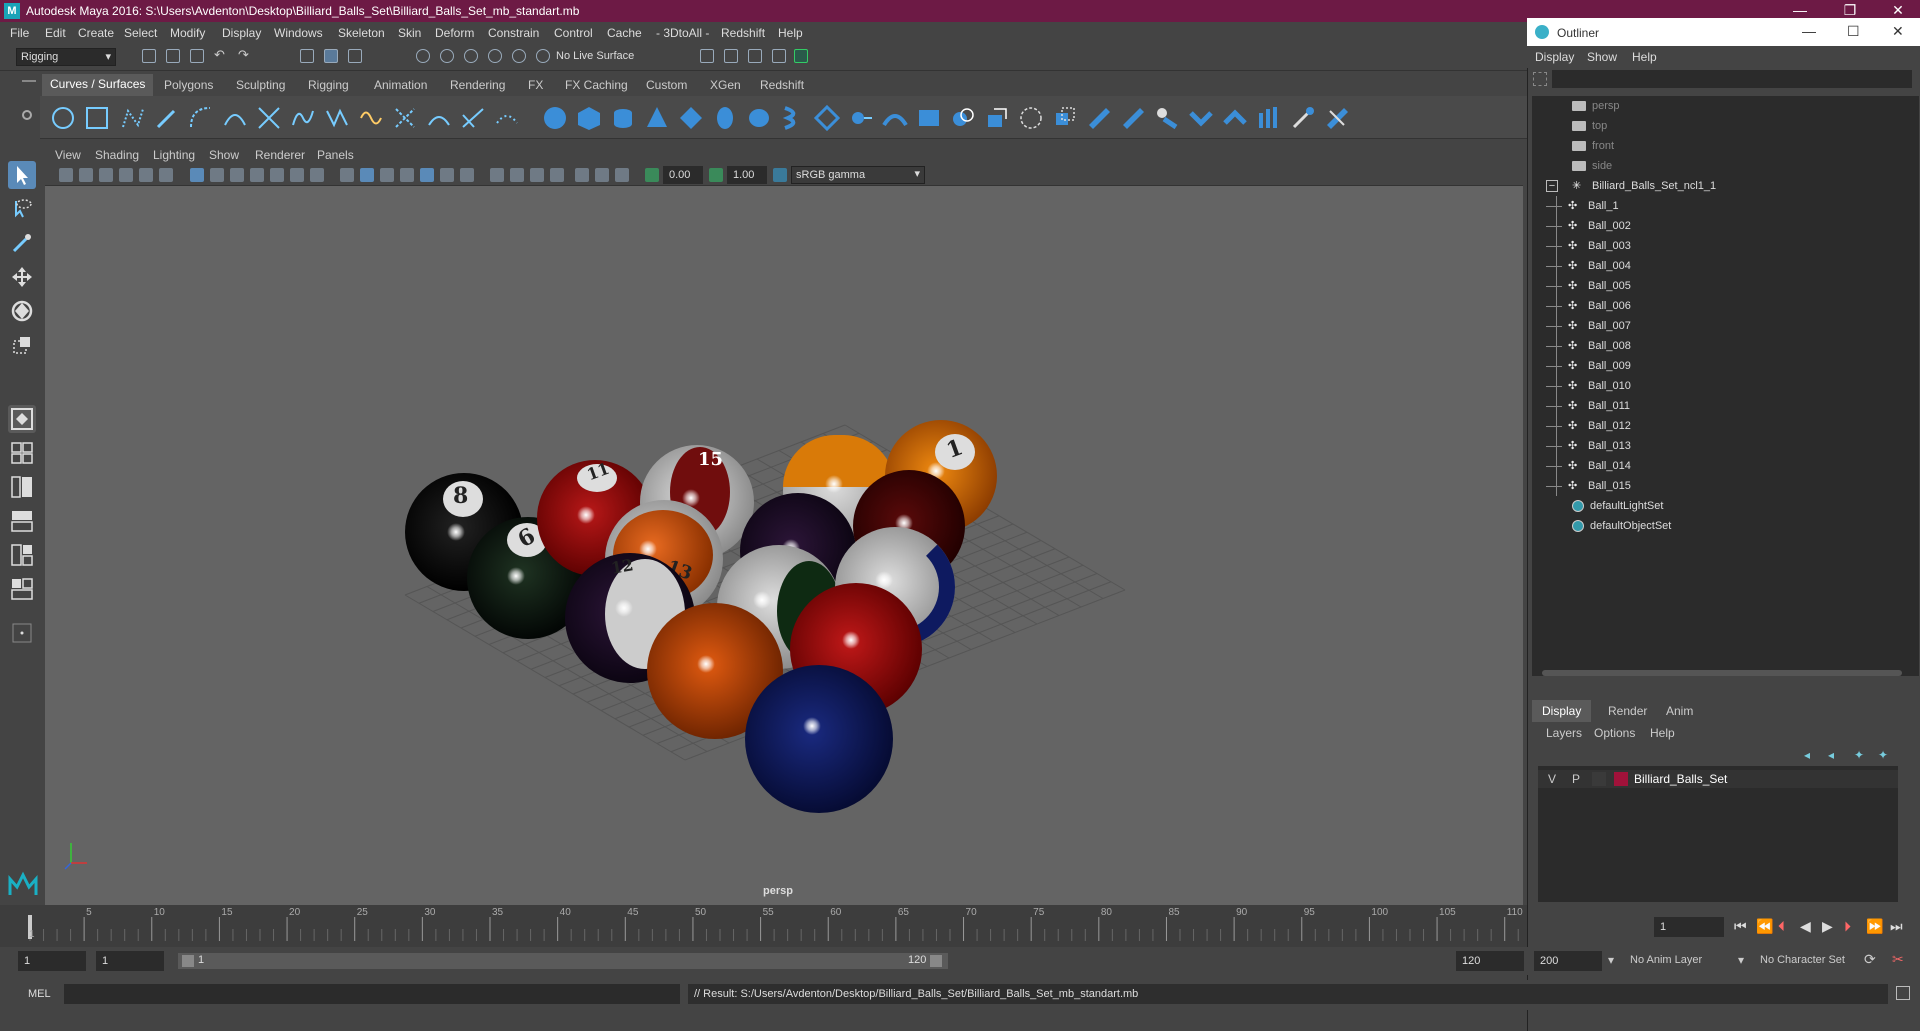  Describe the element at coordinates (63, 118) in the screenshot. I see `nurbs-circle-icon` at that location.